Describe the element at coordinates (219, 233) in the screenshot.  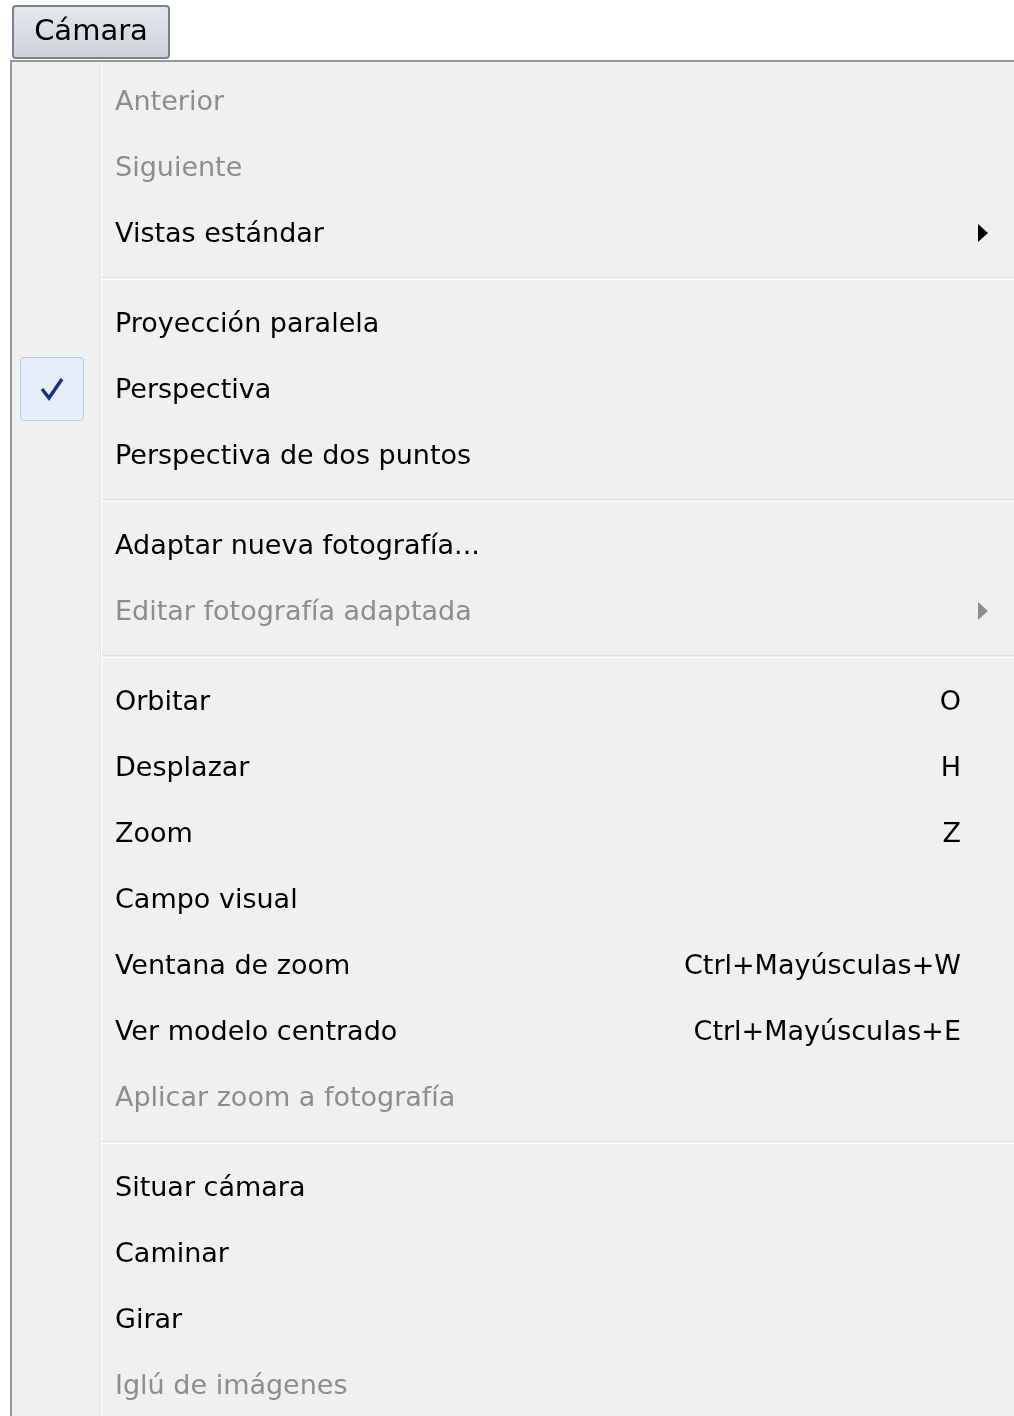
I see `menu-item: Vistas estándar` at that location.